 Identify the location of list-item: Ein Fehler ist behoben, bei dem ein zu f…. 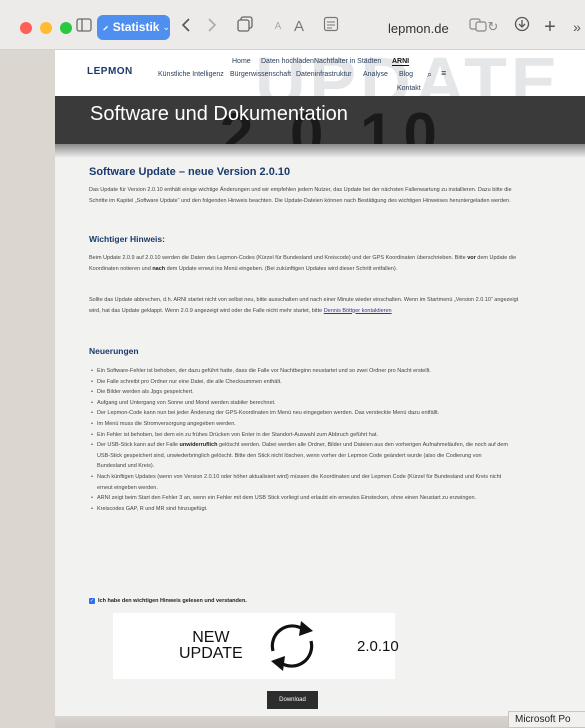
(299, 435).